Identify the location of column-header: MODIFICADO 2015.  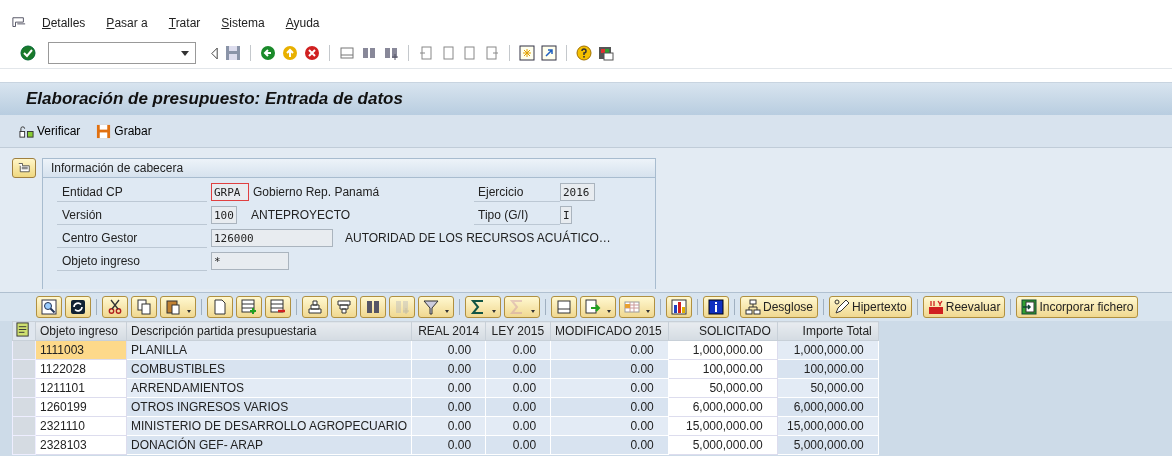
(609, 331).